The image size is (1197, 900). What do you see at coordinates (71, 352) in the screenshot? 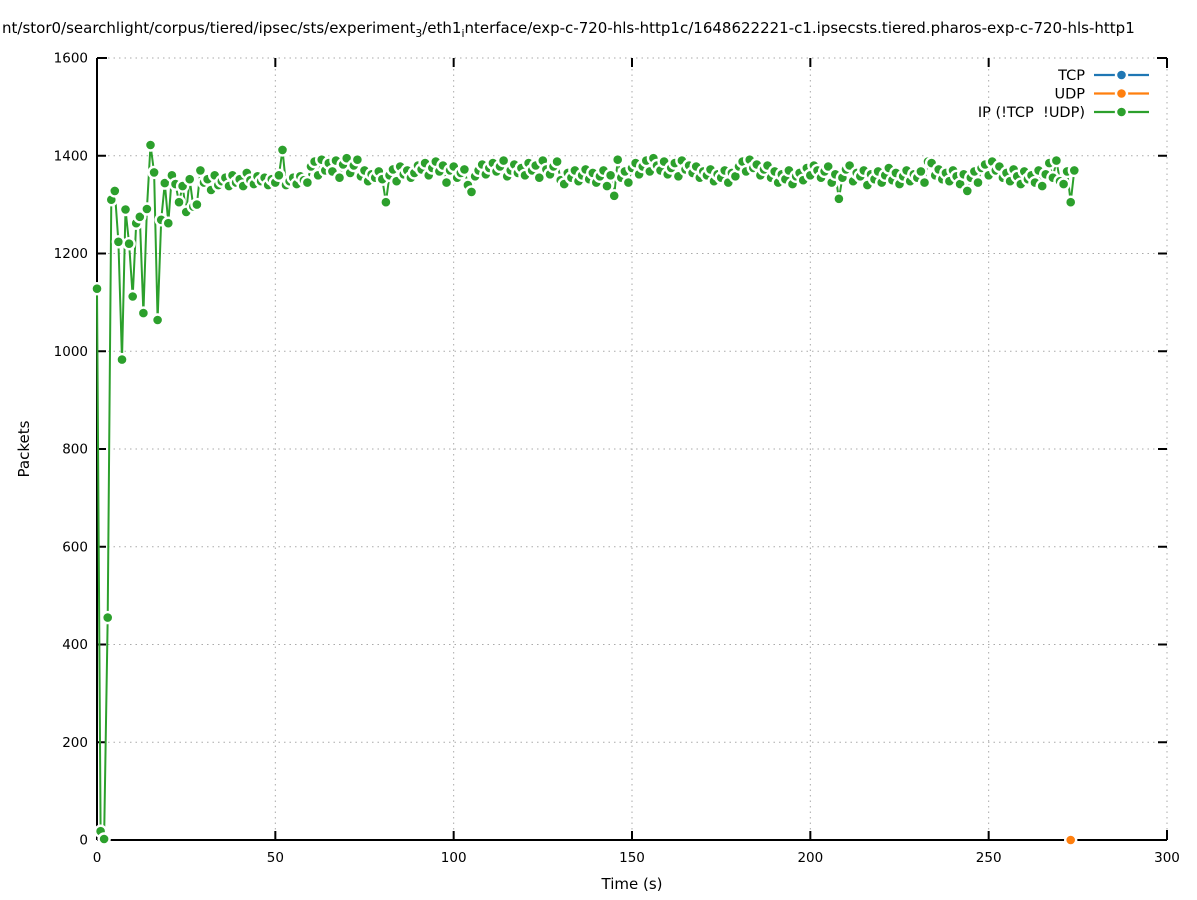
I see `y-tick-label: 1000` at bounding box center [71, 352].